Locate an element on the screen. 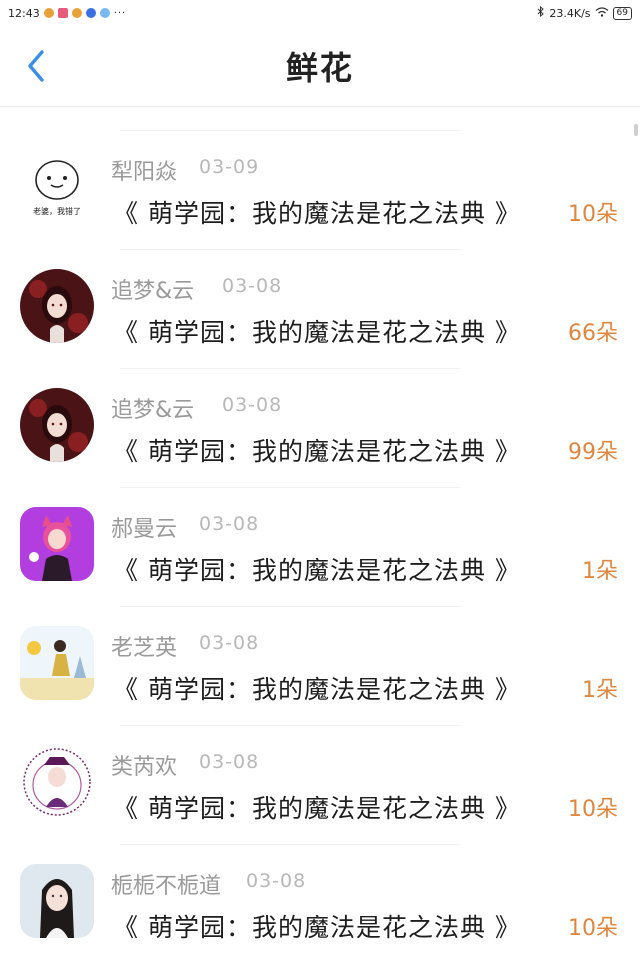 The image size is (640, 974). network-speed: 23.4K/s is located at coordinates (570, 13).